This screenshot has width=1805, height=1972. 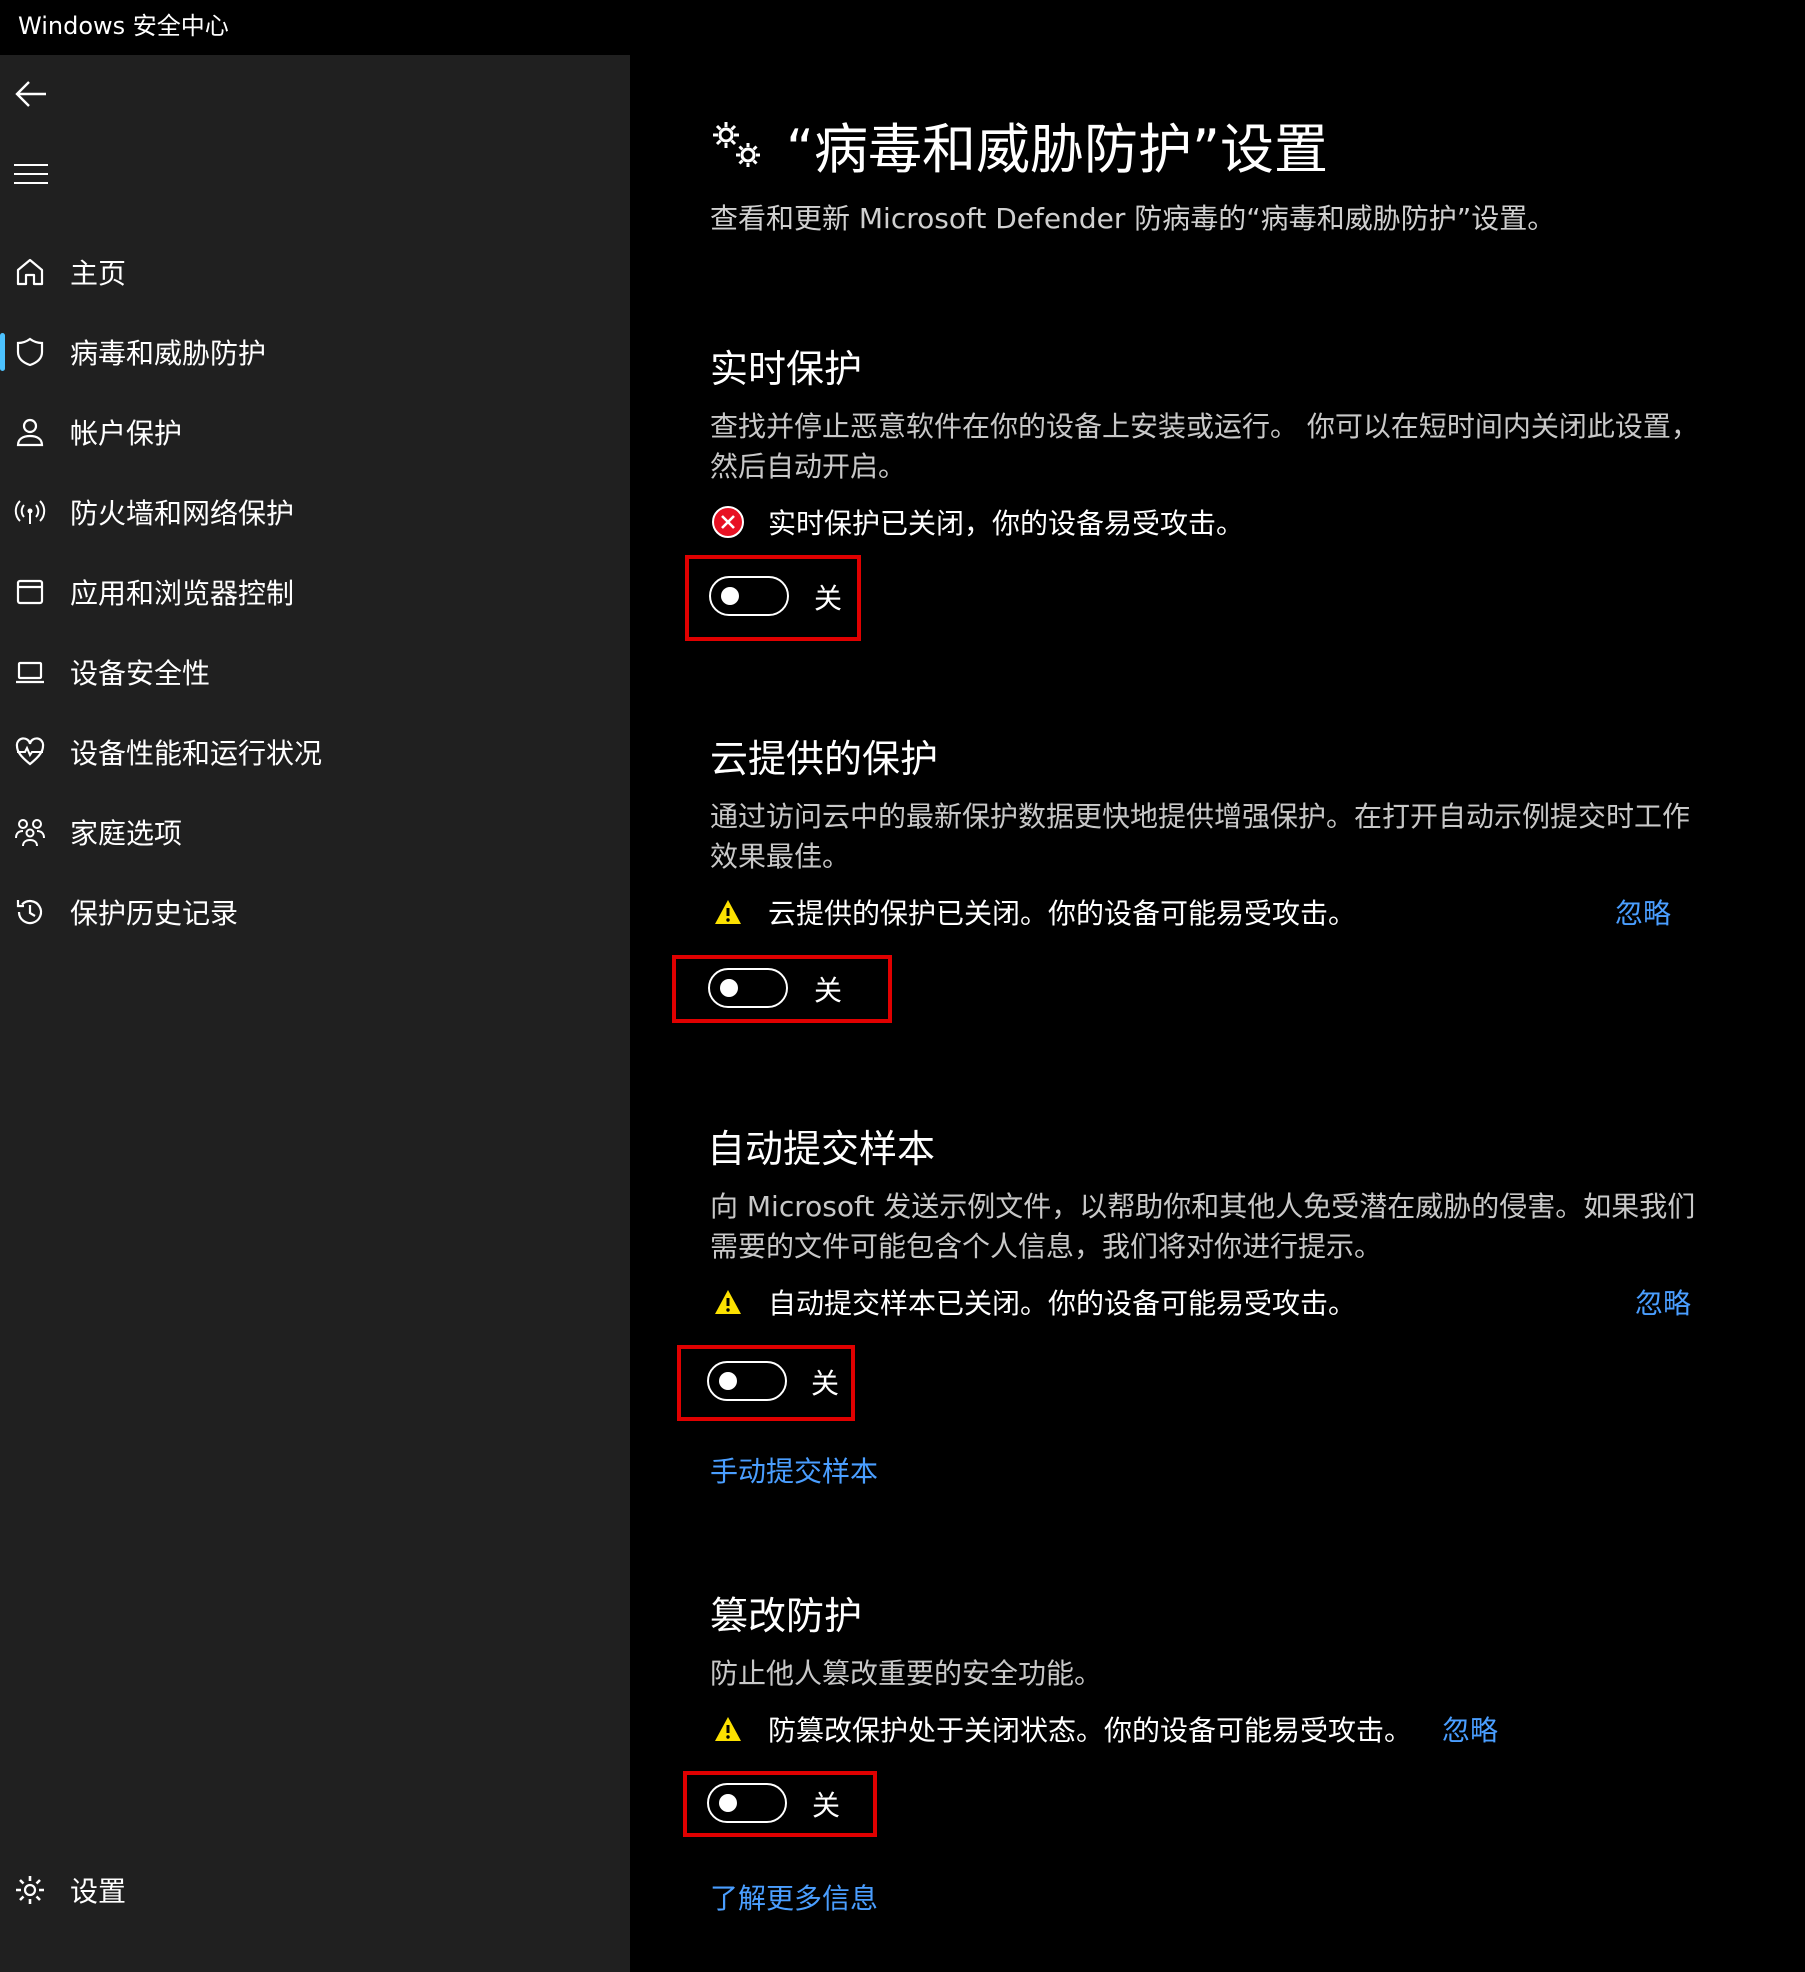 What do you see at coordinates (821, 1149) in the screenshot?
I see `section-title: 自动提交样本` at bounding box center [821, 1149].